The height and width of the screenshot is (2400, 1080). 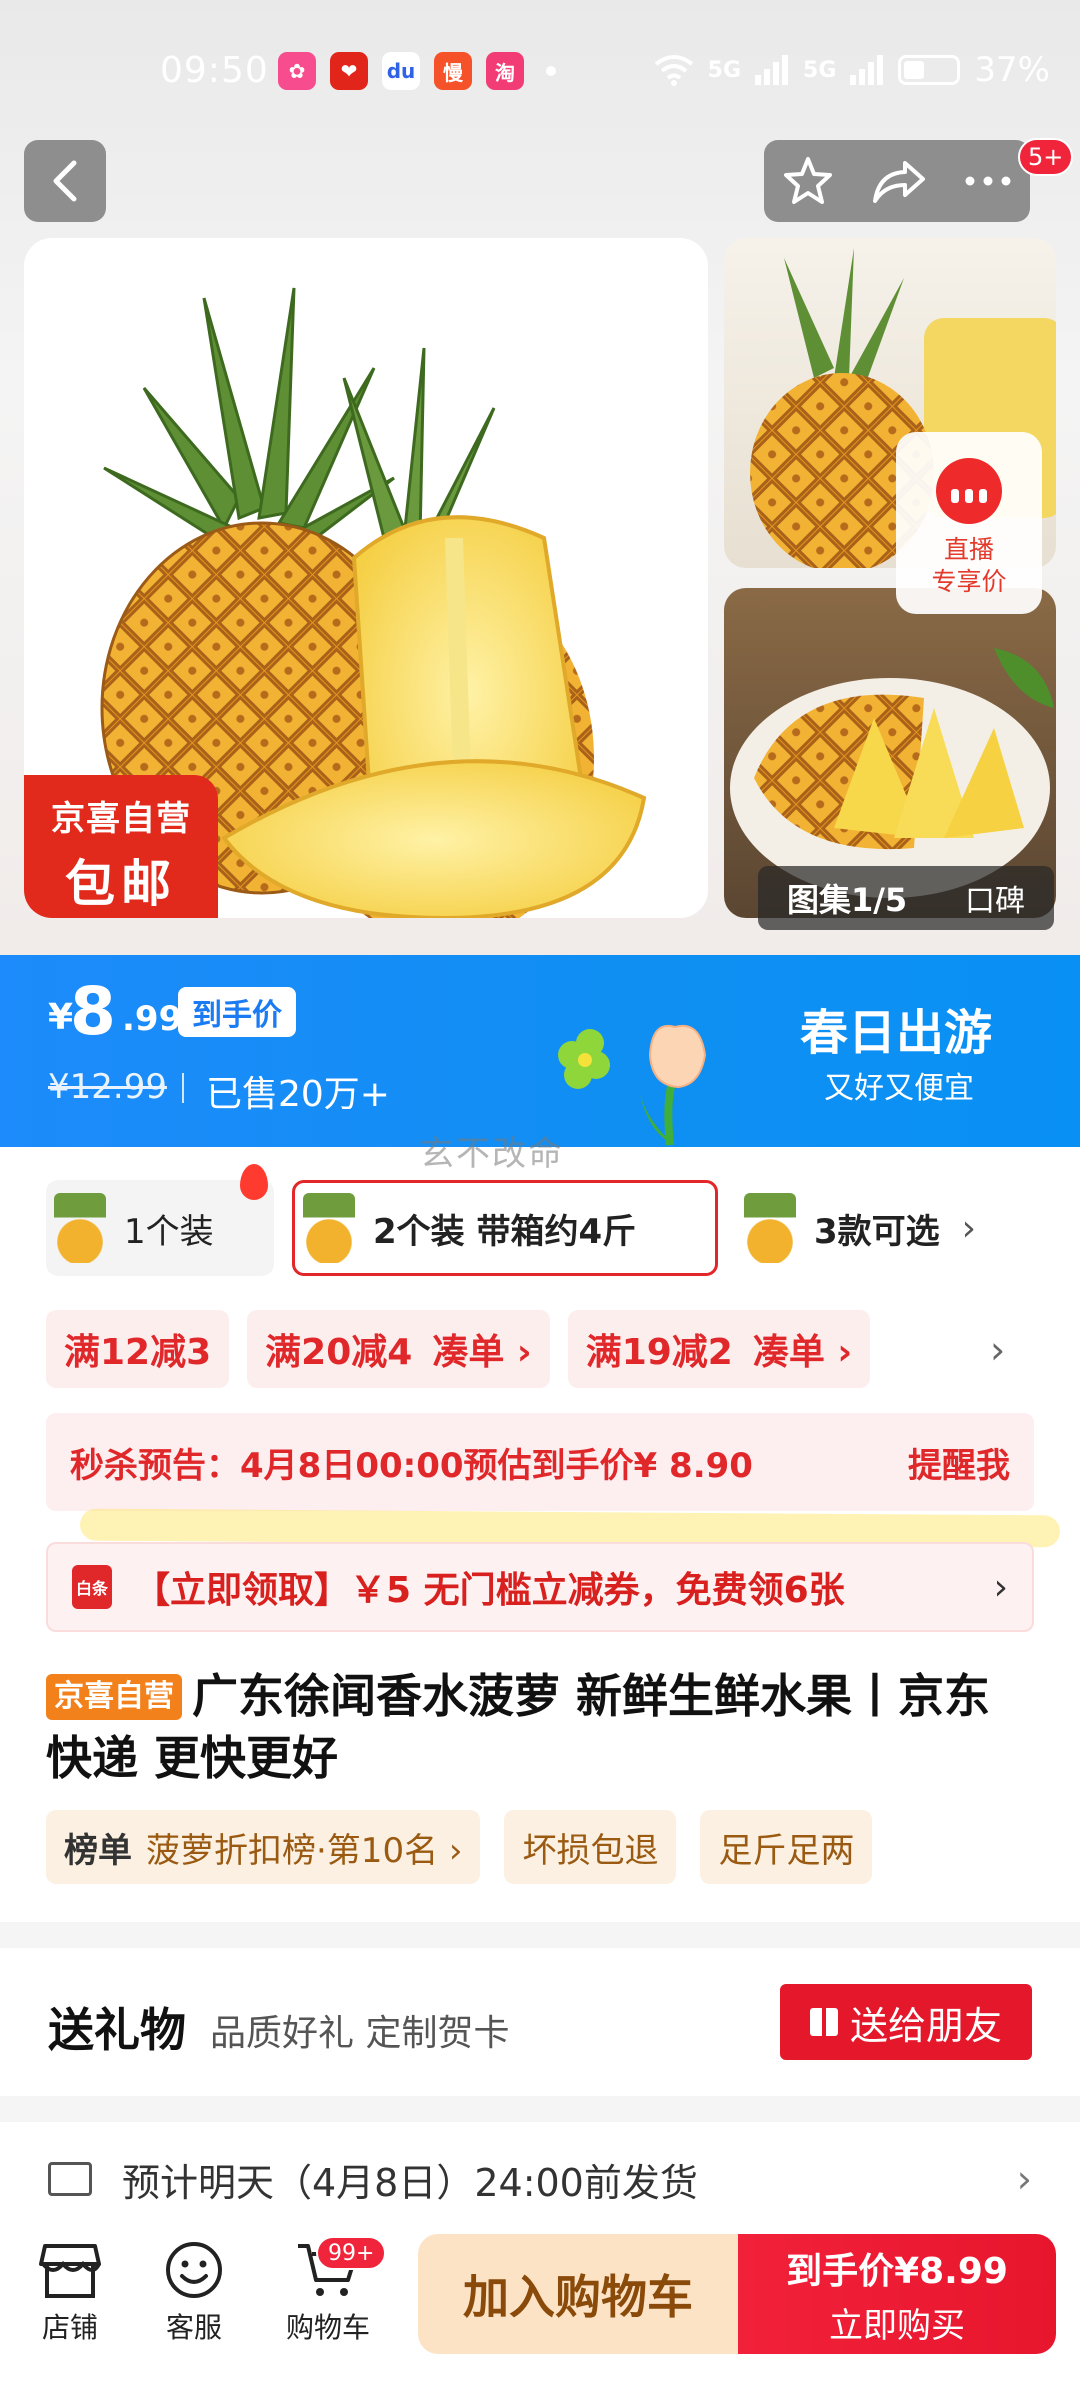 What do you see at coordinates (897, 2271) in the screenshot?
I see `buy-price-line: 到手价¥8.99` at bounding box center [897, 2271].